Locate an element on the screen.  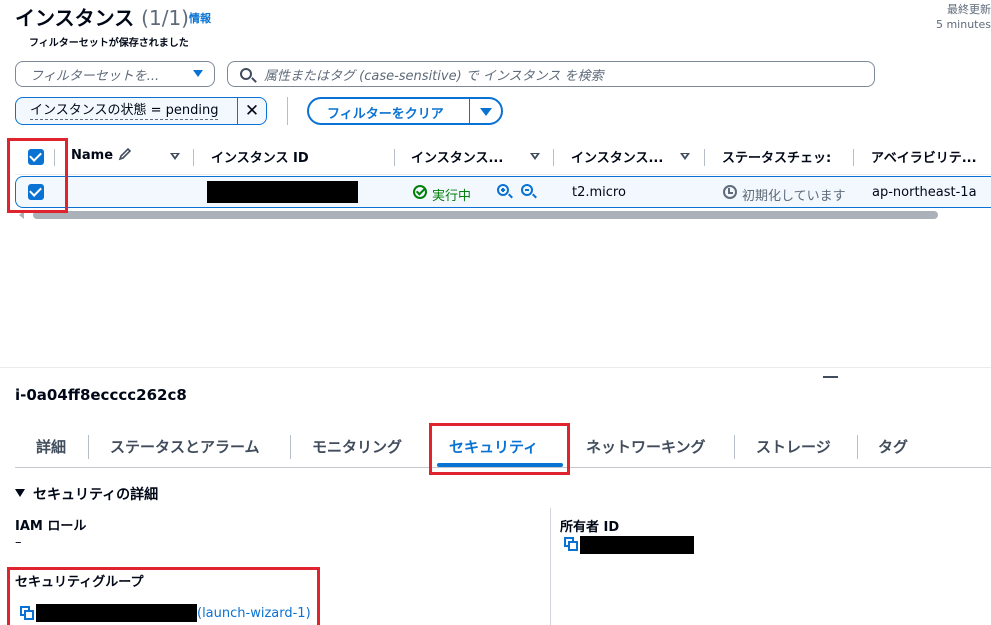
search-input: 属性またはタグ (case-sensitive) で インスタンス を検索 is located at coordinates (551, 74).